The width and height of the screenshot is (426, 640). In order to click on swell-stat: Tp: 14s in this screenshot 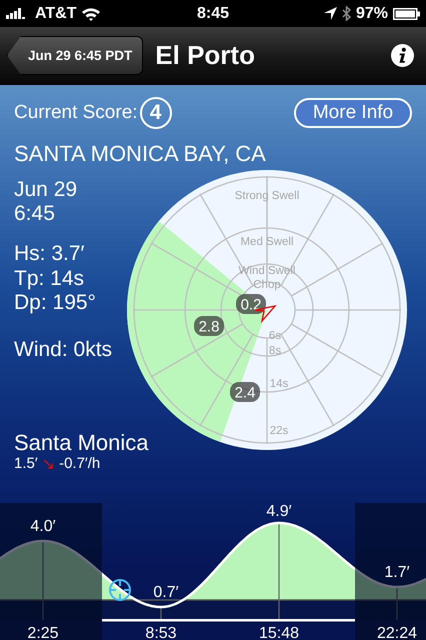, I will do `click(49, 278)`.